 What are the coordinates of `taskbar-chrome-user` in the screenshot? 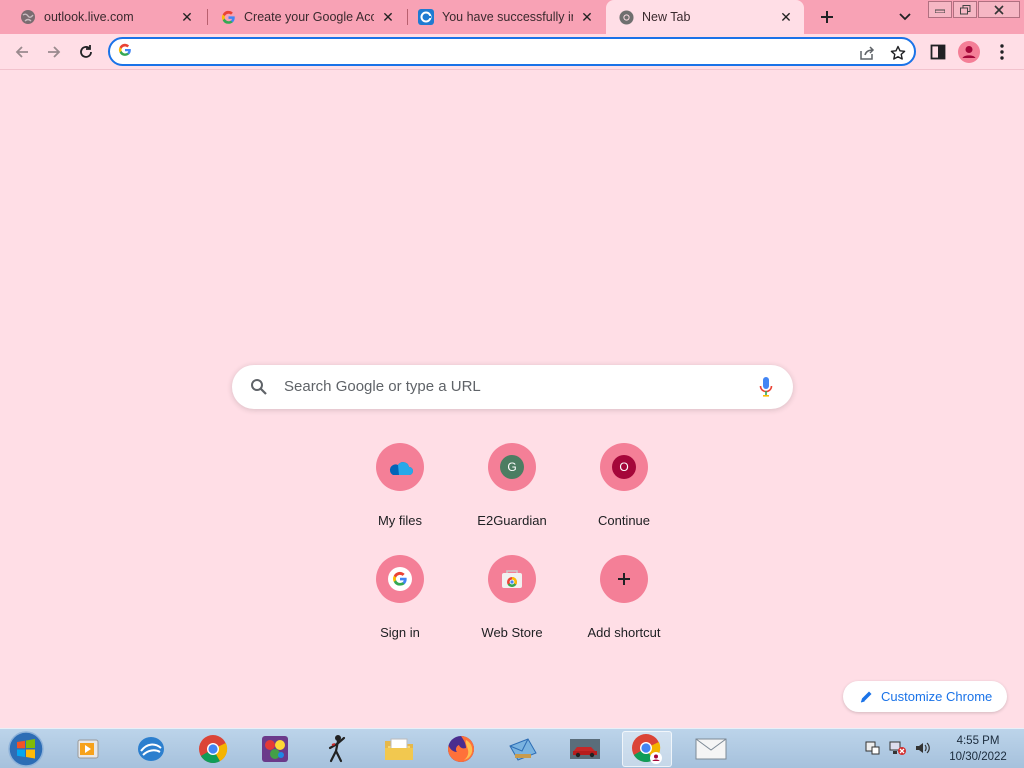 It's located at (647, 749).